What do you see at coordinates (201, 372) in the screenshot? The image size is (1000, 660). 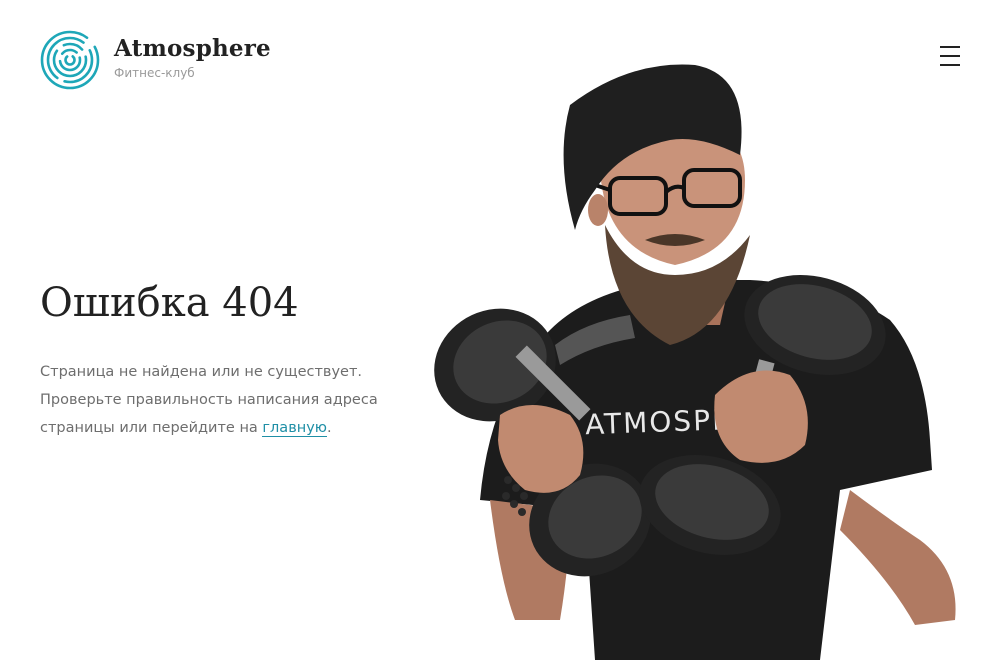 I see `error-message-line-1: Страница не найдена или не существует.` at bounding box center [201, 372].